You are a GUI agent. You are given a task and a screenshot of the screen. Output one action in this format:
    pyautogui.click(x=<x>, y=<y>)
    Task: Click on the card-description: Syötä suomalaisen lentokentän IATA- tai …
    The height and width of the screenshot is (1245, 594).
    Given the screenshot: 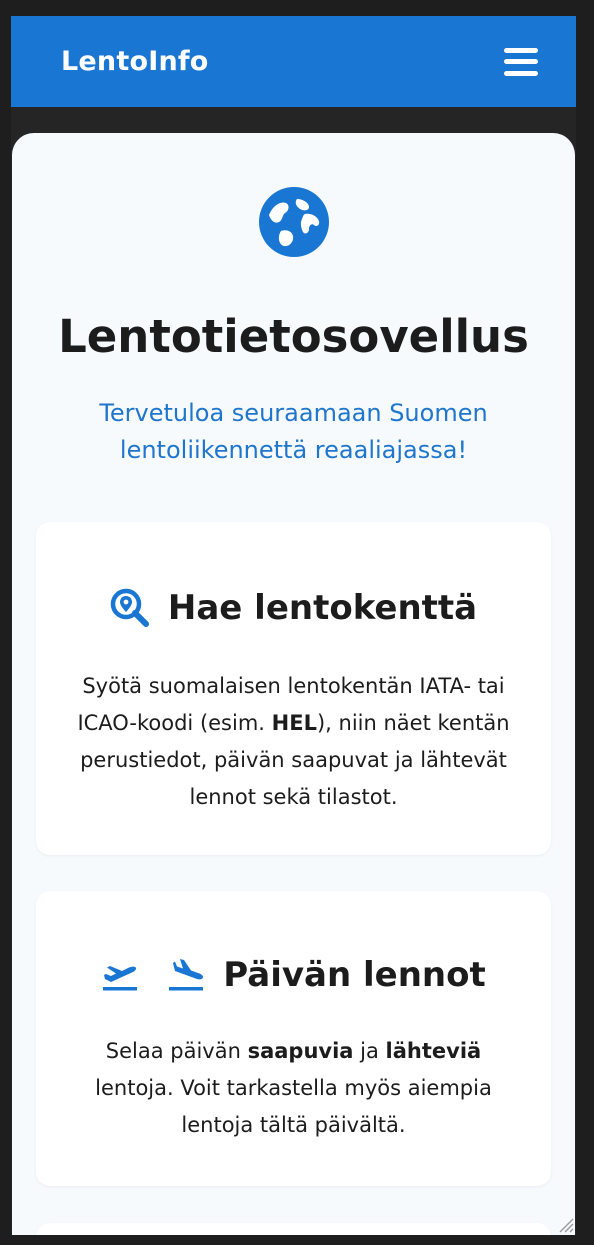 What is the action you would take?
    pyautogui.click(x=293, y=742)
    